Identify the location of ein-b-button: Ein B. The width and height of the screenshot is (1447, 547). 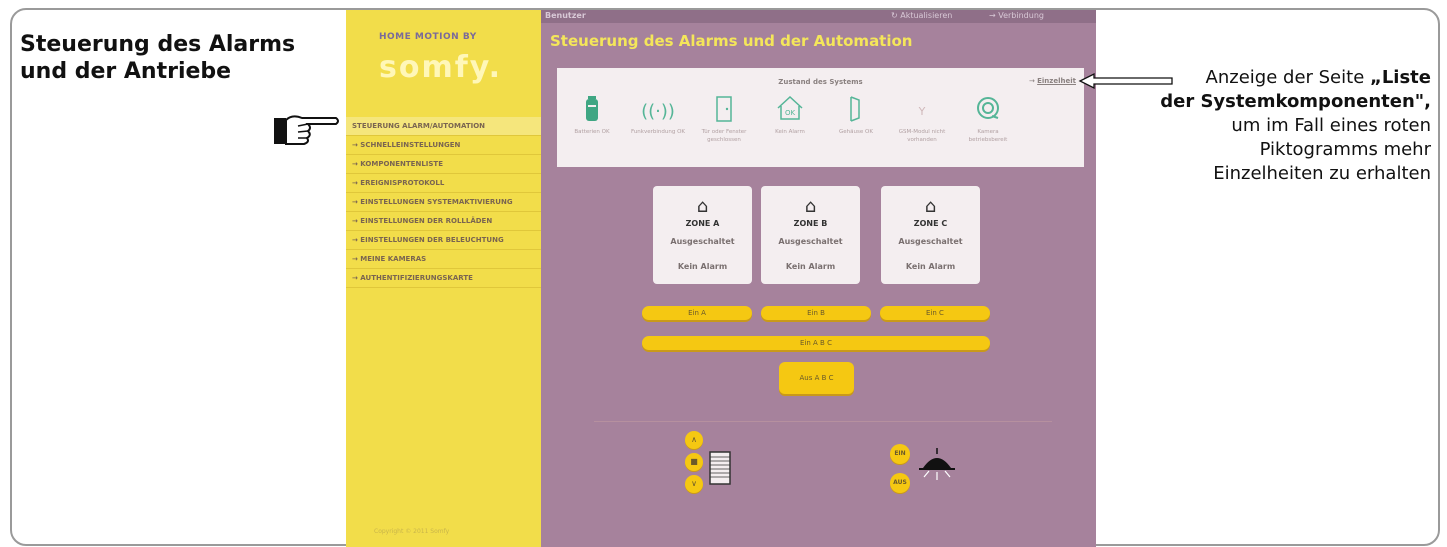
(816, 313).